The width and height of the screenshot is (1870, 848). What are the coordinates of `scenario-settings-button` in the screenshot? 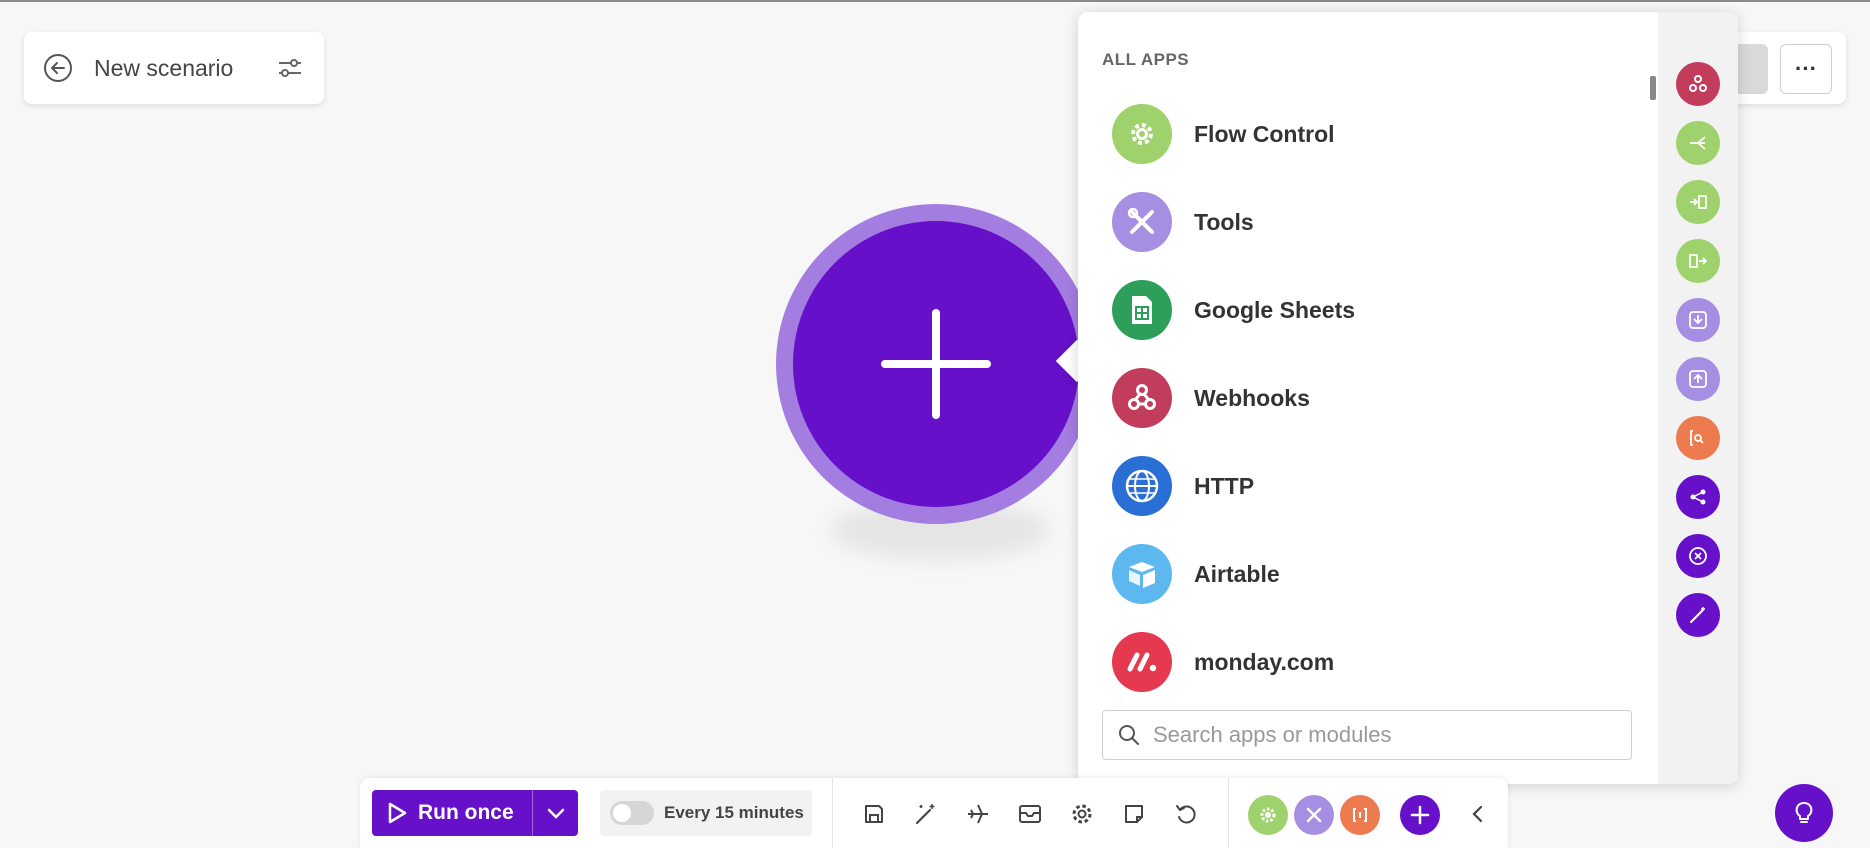 It's located at (290, 68).